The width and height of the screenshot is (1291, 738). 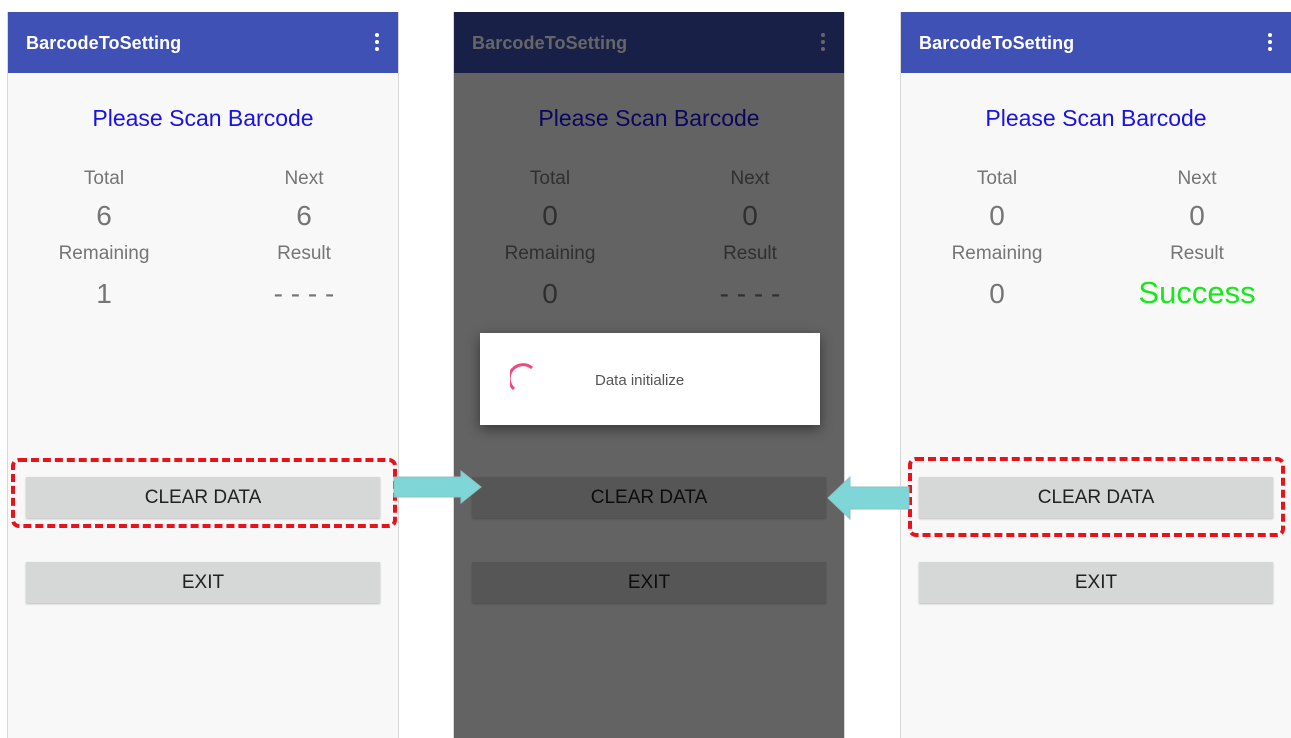 What do you see at coordinates (868, 498) in the screenshot?
I see `arrow-left-icon` at bounding box center [868, 498].